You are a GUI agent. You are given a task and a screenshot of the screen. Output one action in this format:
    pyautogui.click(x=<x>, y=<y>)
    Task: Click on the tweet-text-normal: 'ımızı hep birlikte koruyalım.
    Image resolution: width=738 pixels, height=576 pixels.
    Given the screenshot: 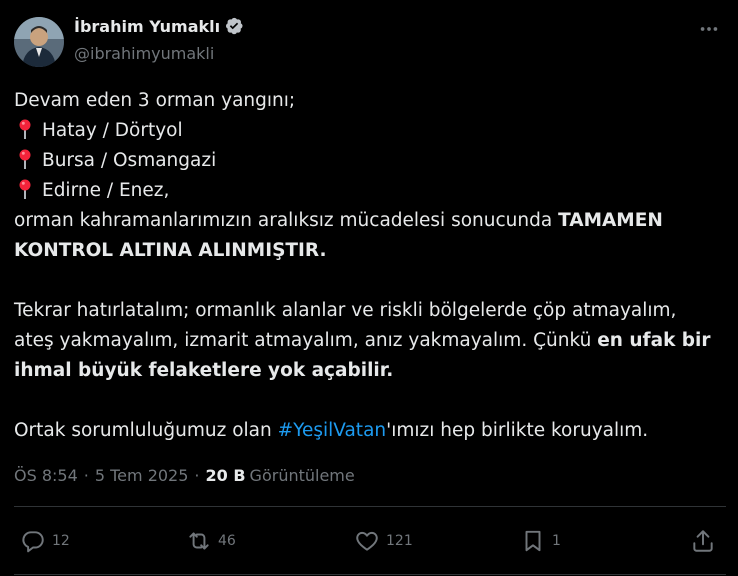 What is the action you would take?
    pyautogui.click(x=517, y=430)
    